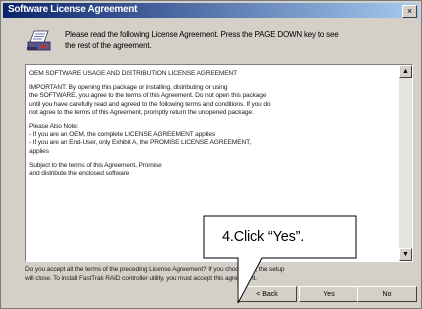  I want to click on callout-bubble, so click(280, 259).